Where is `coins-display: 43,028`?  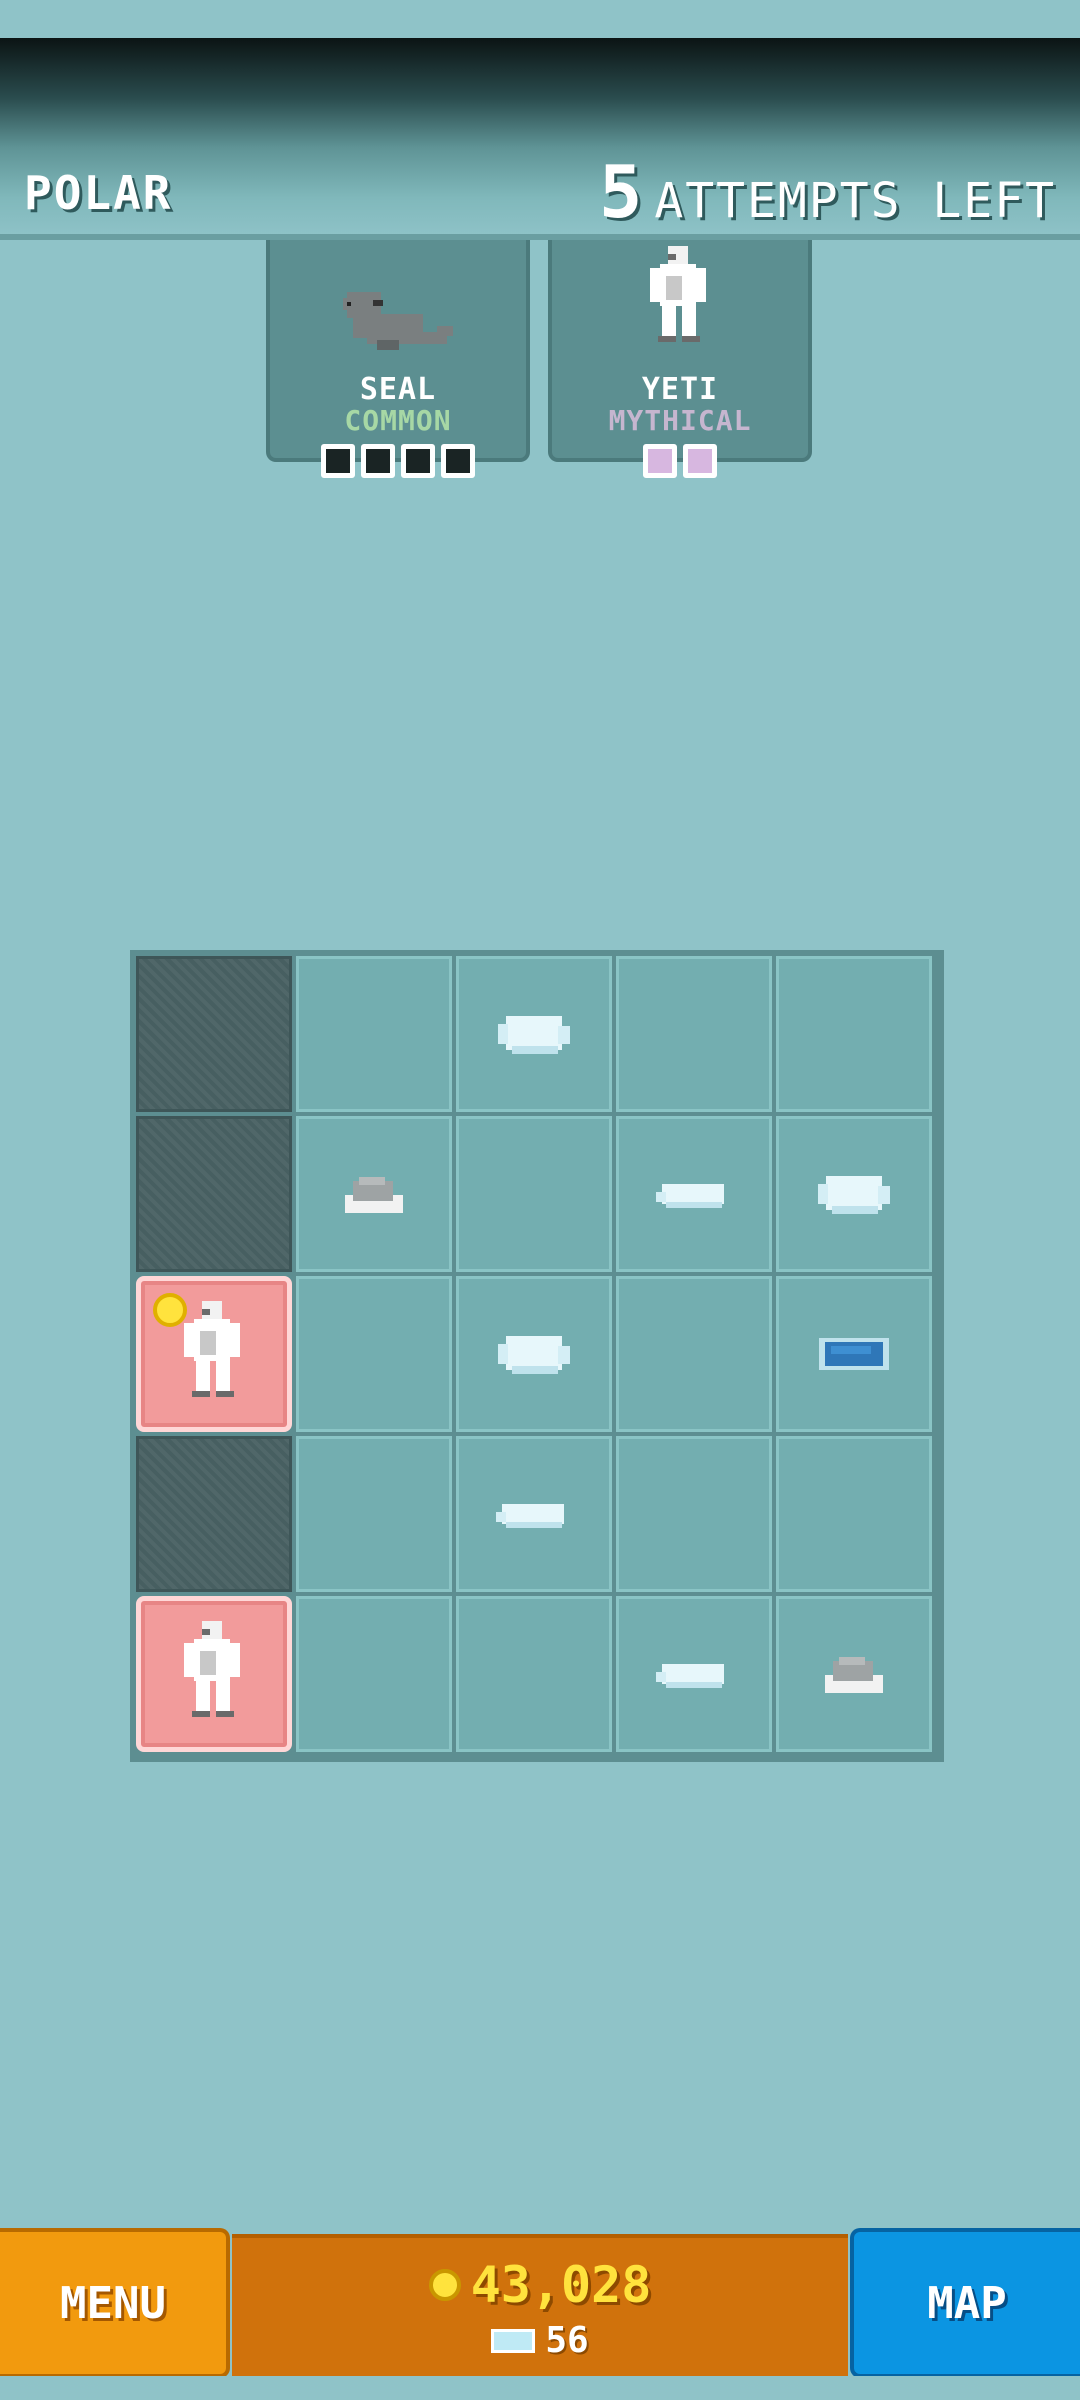
coins-display: 43,028 is located at coordinates (540, 2285).